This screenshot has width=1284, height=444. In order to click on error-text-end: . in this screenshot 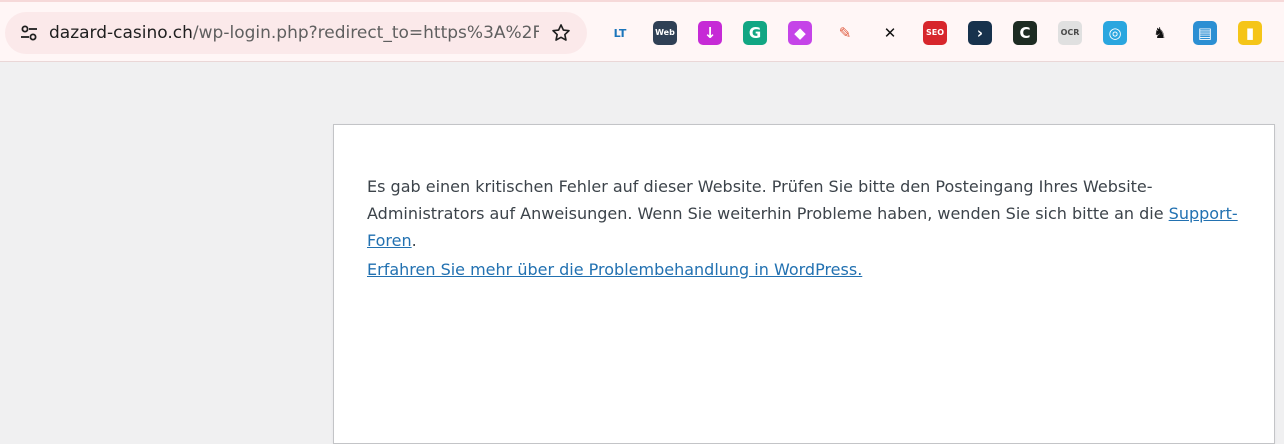, I will do `click(414, 240)`.